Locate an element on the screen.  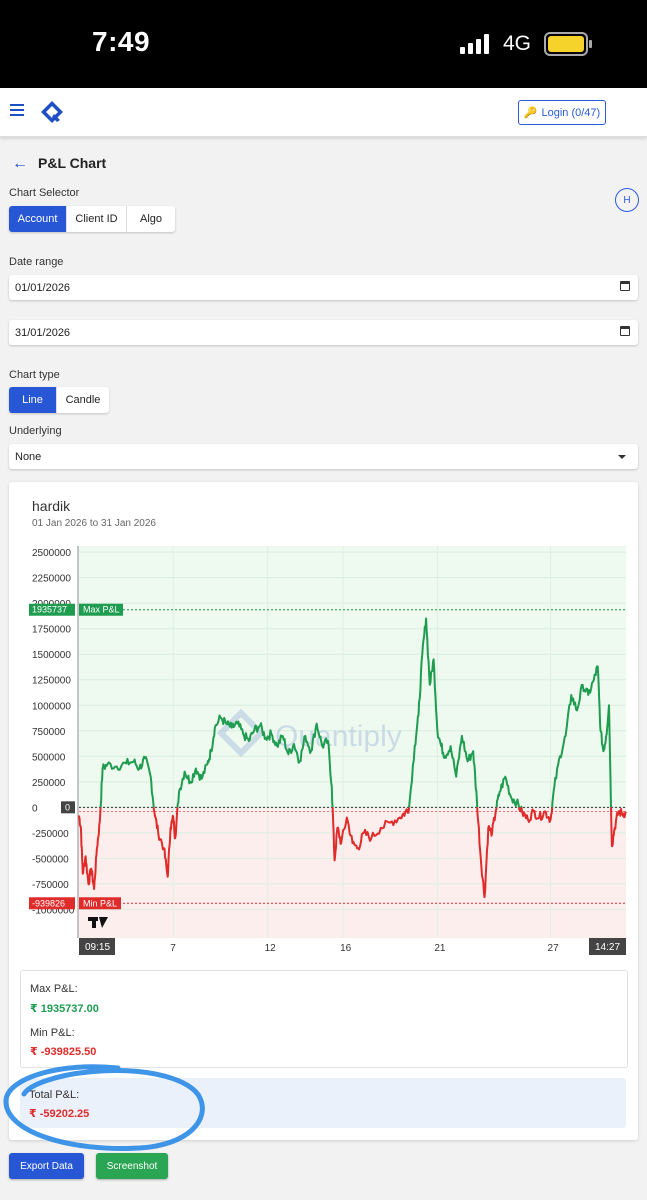
svg-text: Max P&L is located at coordinates (101, 610).